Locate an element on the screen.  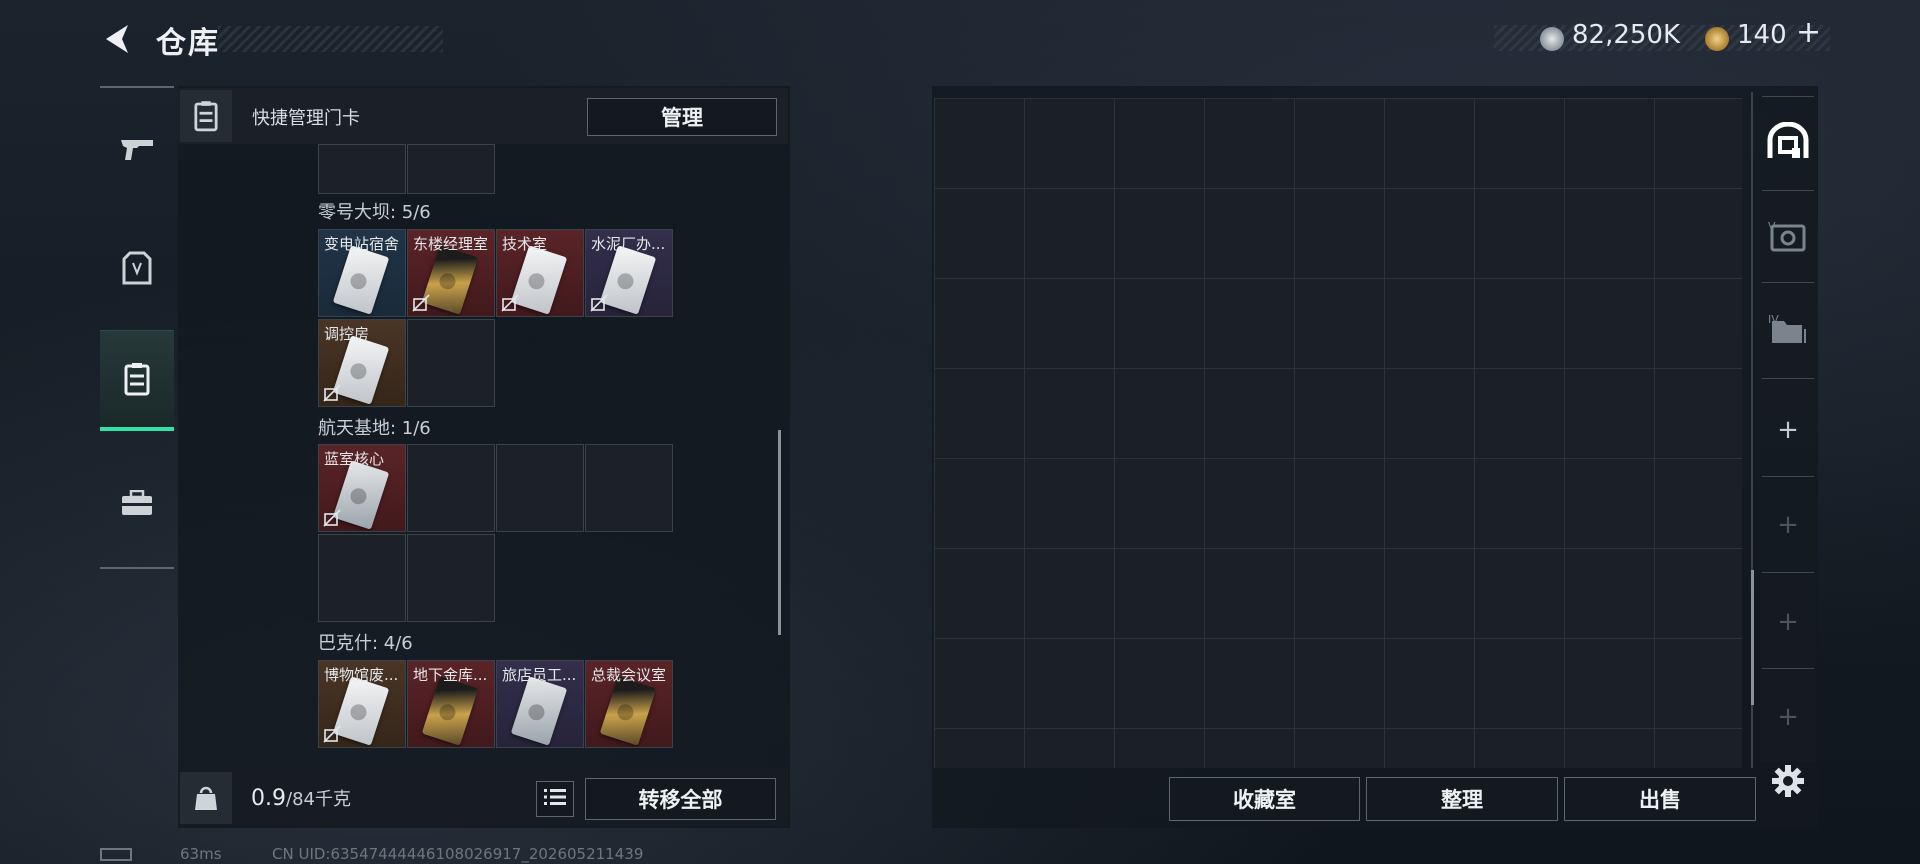
list-view-button is located at coordinates (555, 799).